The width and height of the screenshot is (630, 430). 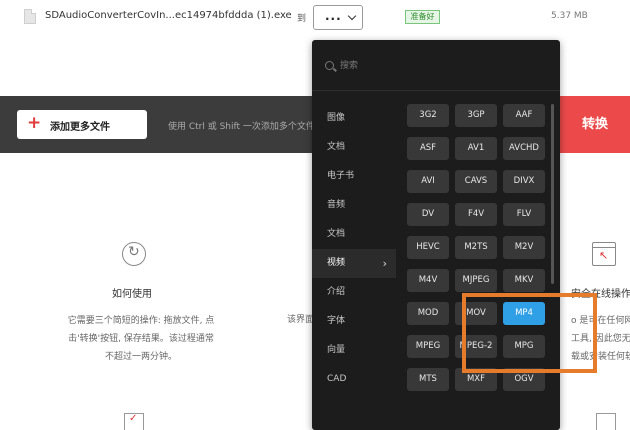 What do you see at coordinates (354, 205) in the screenshot?
I see `category-audio: 音频` at bounding box center [354, 205].